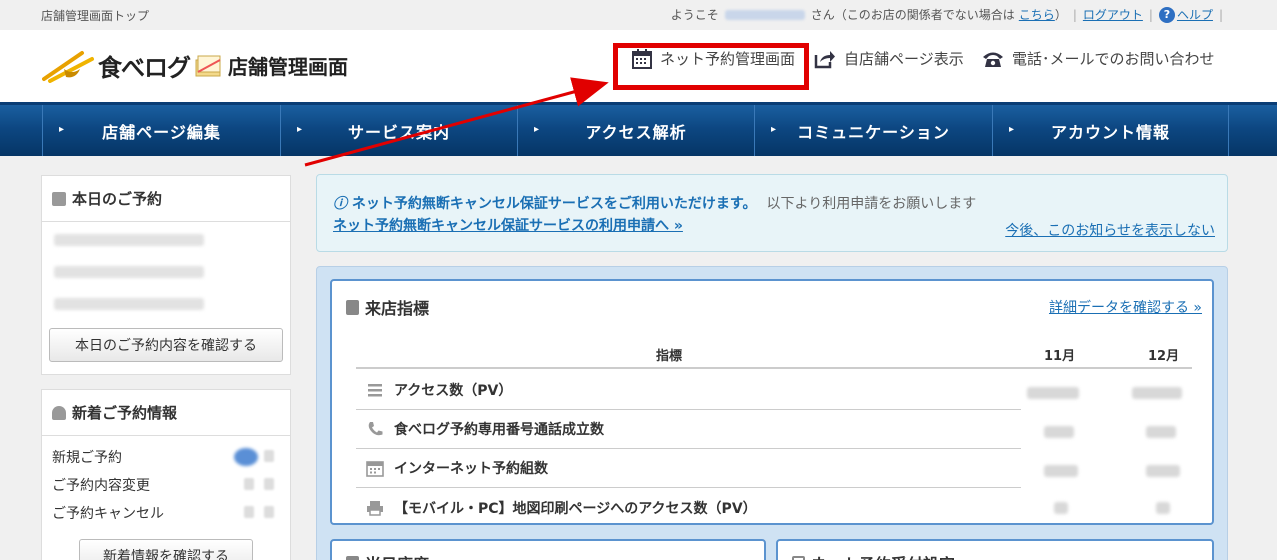 The height and width of the screenshot is (560, 1277). I want to click on own-store-page-label: 自店舗ページ表示, so click(904, 59).